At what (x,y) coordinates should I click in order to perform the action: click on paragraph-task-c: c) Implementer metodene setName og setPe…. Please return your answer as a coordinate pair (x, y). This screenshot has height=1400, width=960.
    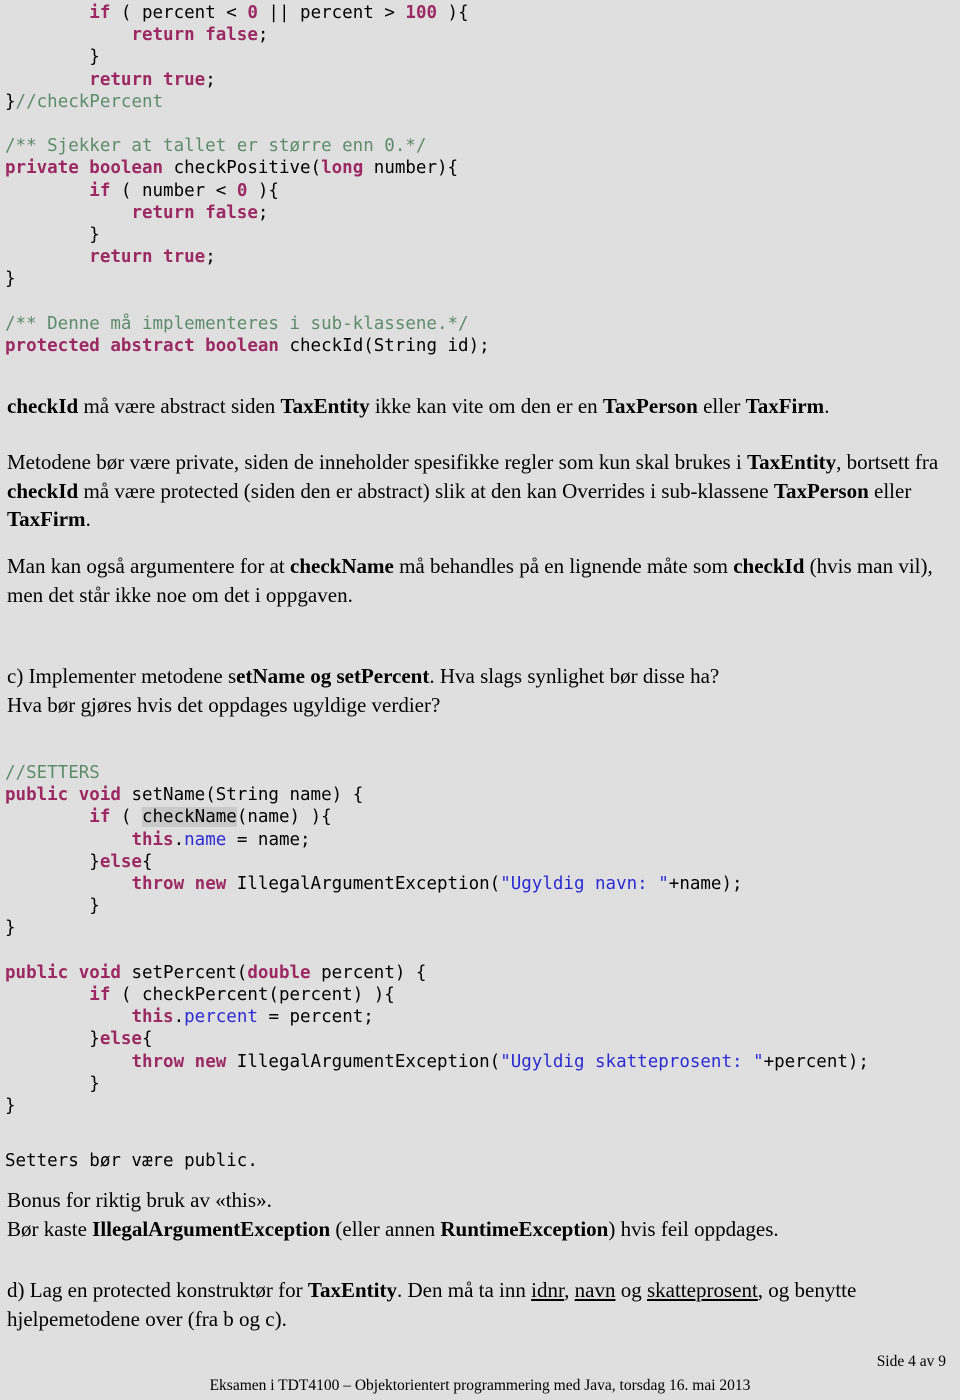
    Looking at the image, I should click on (363, 690).